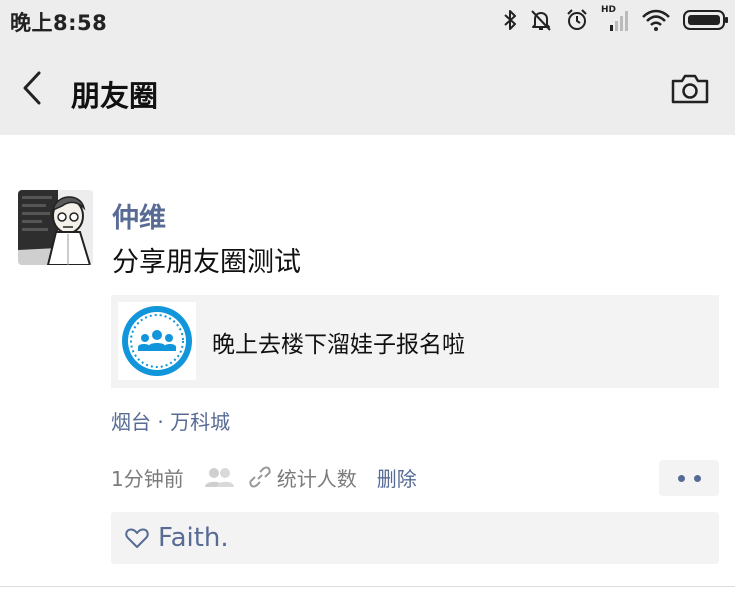  I want to click on status-icons: HD, so click(616, 19).